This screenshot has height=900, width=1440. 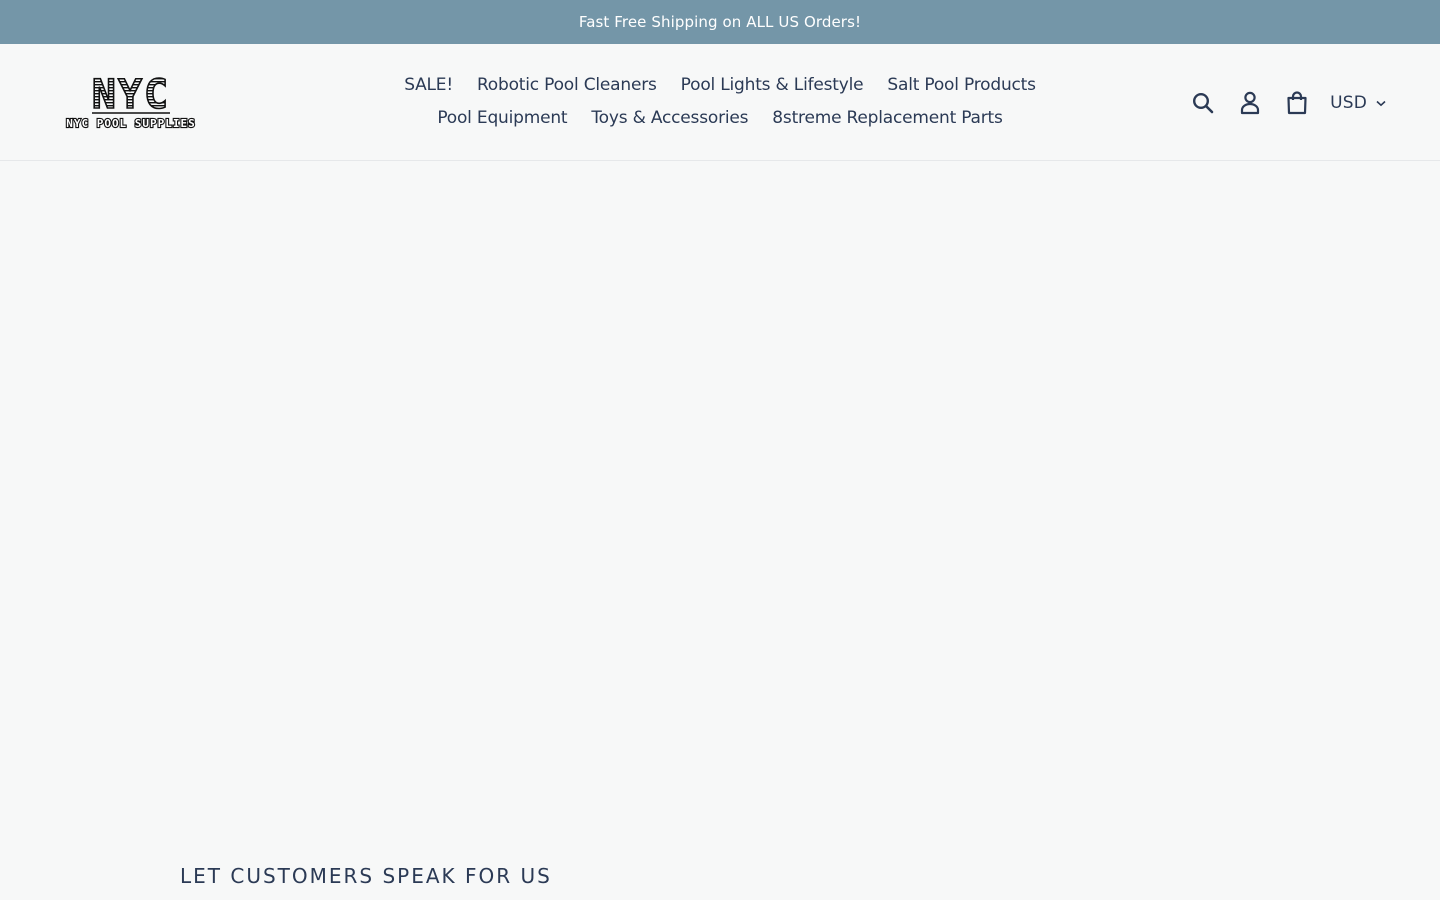 I want to click on site-logo: NYC NYC POOL SUPPLIES, so click(x=131, y=102).